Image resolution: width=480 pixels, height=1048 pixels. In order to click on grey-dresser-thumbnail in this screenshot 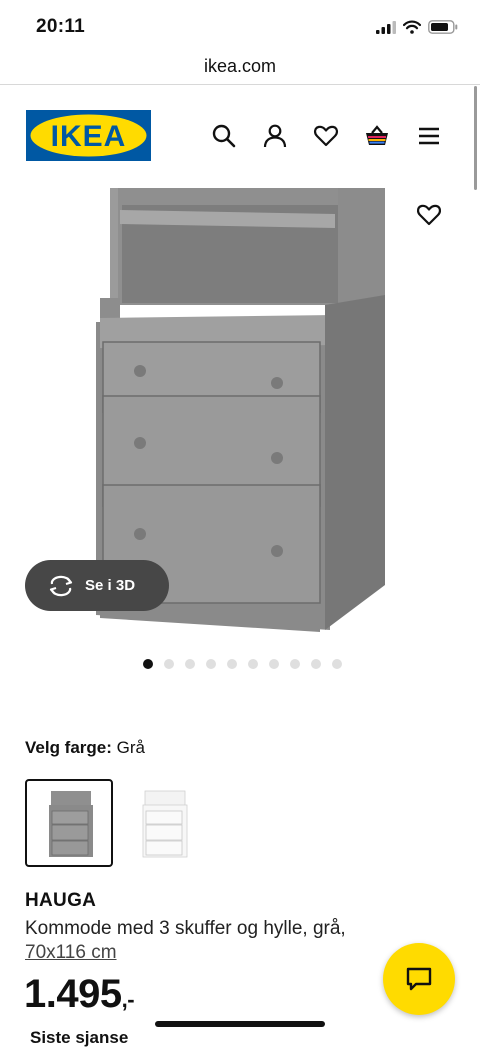, I will do `click(71, 824)`.